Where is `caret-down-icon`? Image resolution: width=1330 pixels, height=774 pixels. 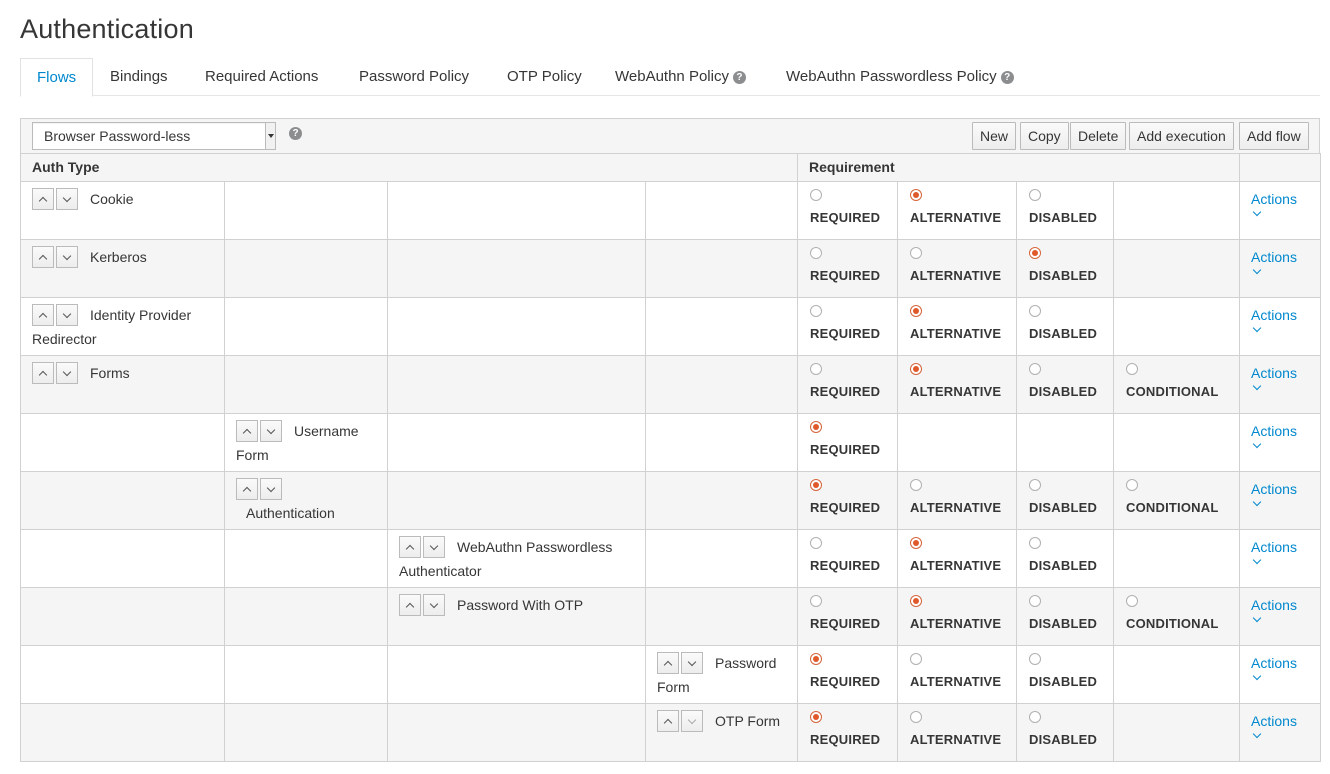 caret-down-icon is located at coordinates (270, 136).